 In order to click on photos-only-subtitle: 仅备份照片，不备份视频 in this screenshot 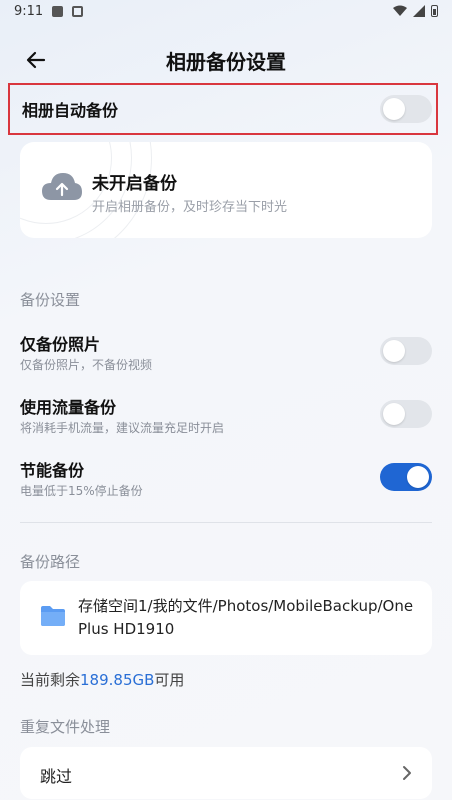, I will do `click(86, 365)`.